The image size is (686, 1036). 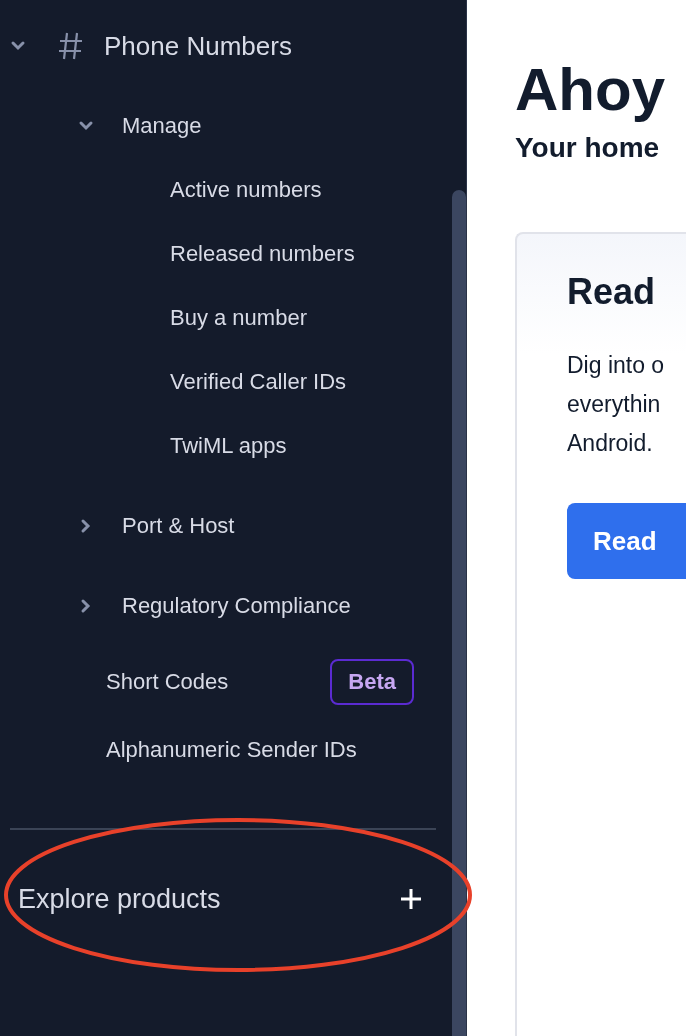 I want to click on nav-item: Port & Host, so click(x=178, y=526).